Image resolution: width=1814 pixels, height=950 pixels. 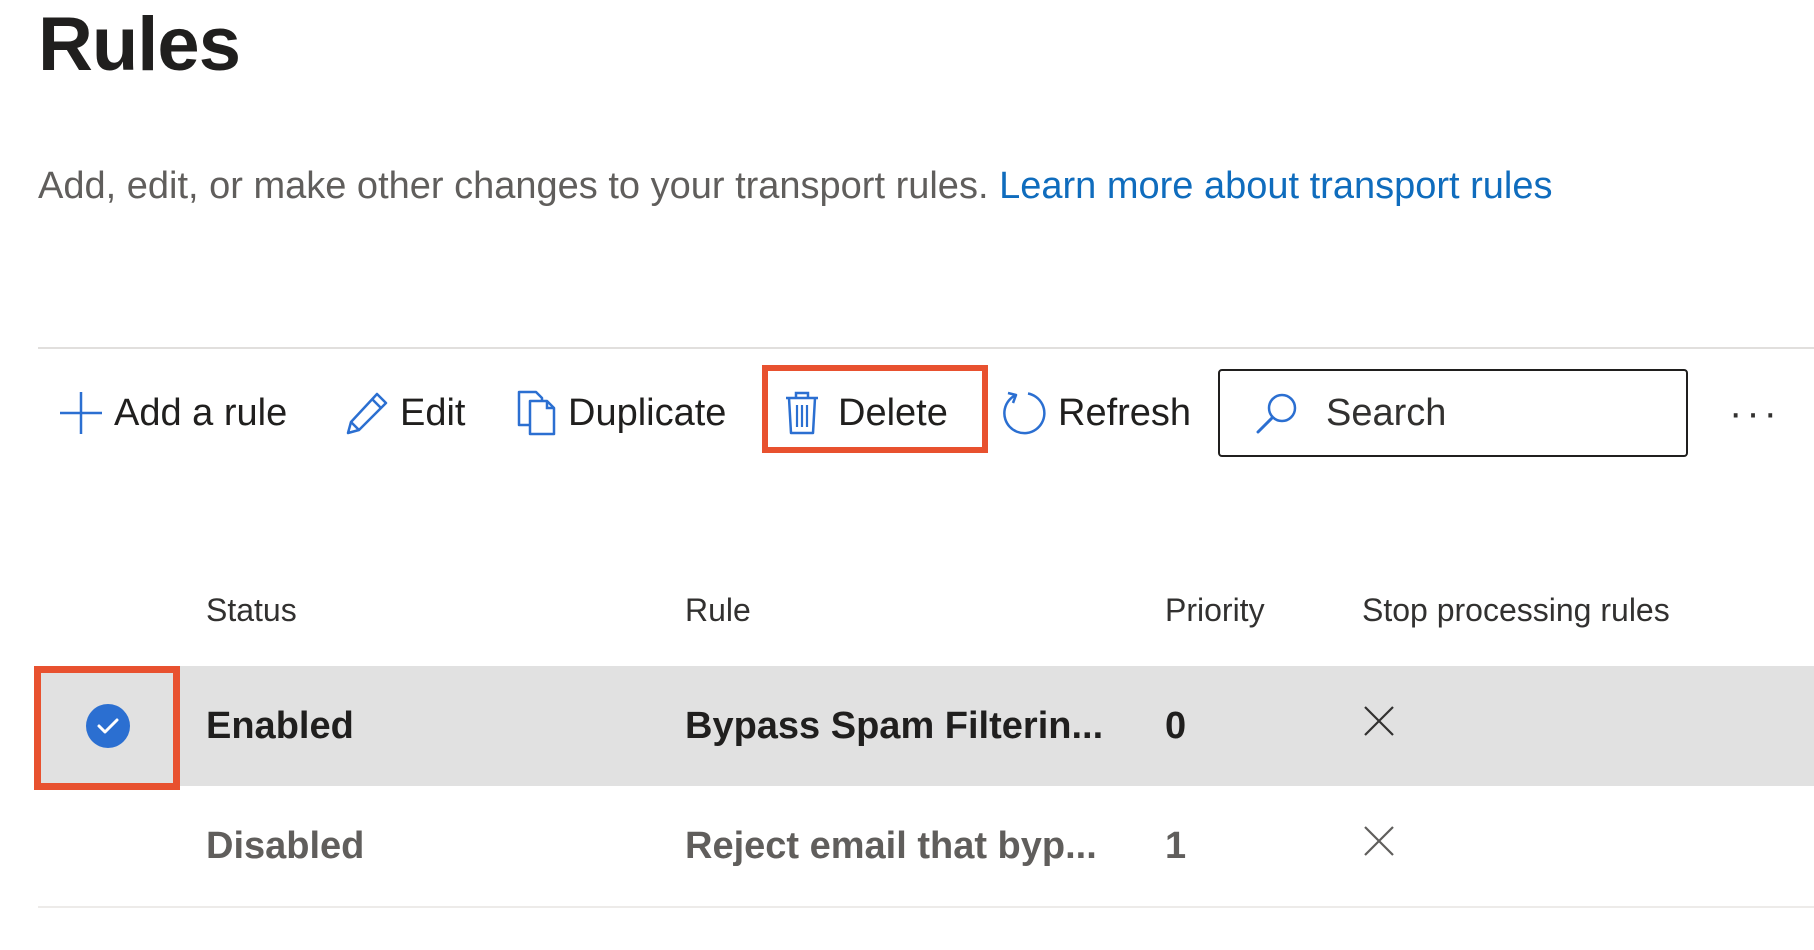 I want to click on page-title: Rules, so click(x=139, y=44).